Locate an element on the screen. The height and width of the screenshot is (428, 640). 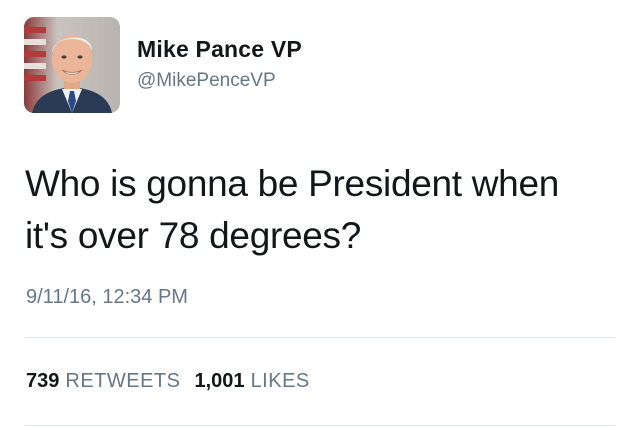
avatar is located at coordinates (72, 65).